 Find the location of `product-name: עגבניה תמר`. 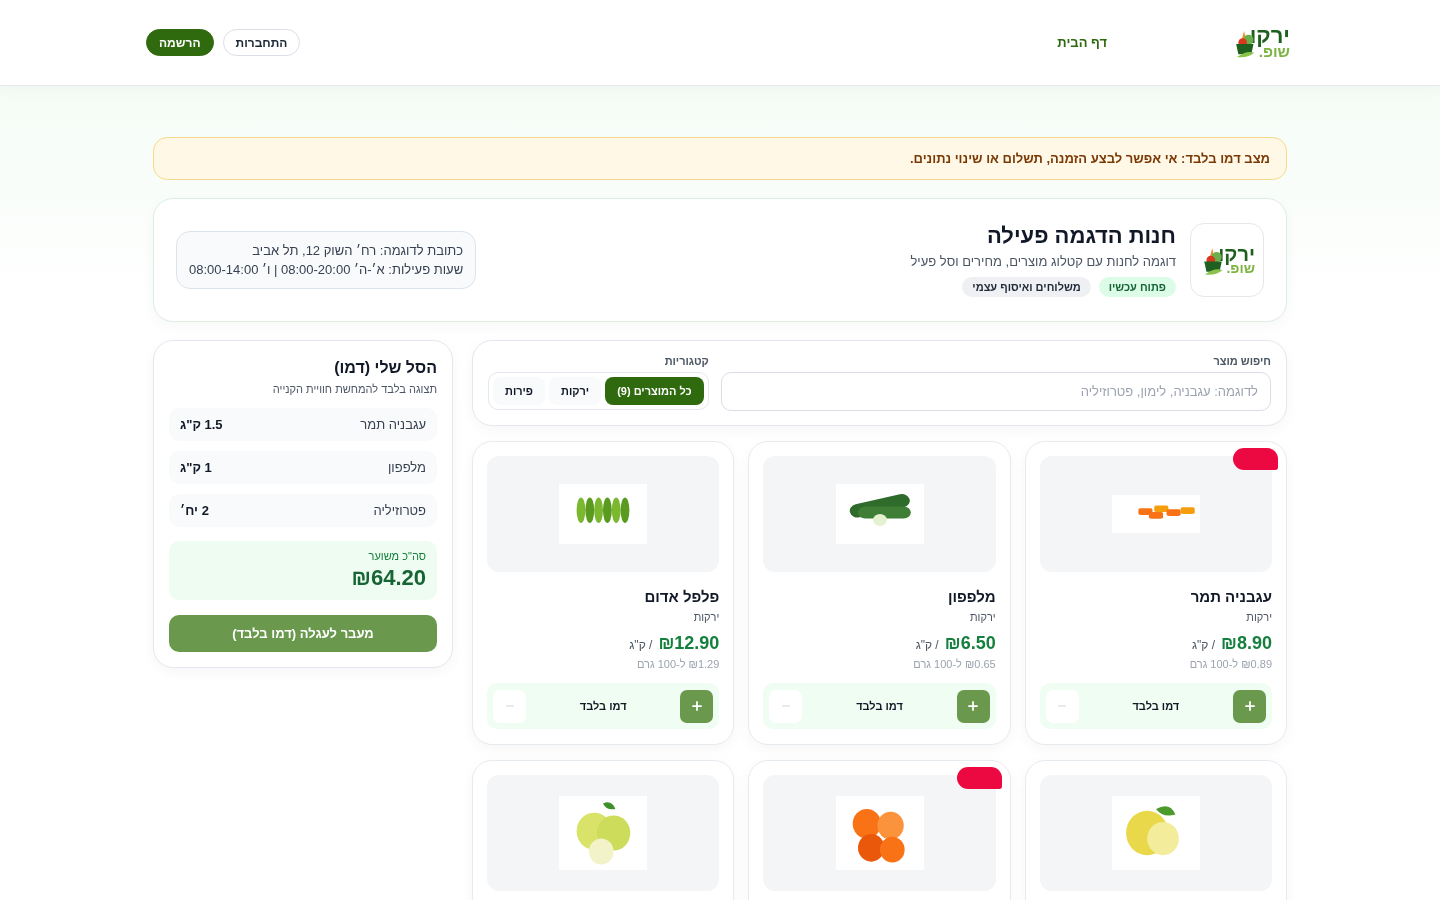

product-name: עגבניה תמר is located at coordinates (1230, 596).